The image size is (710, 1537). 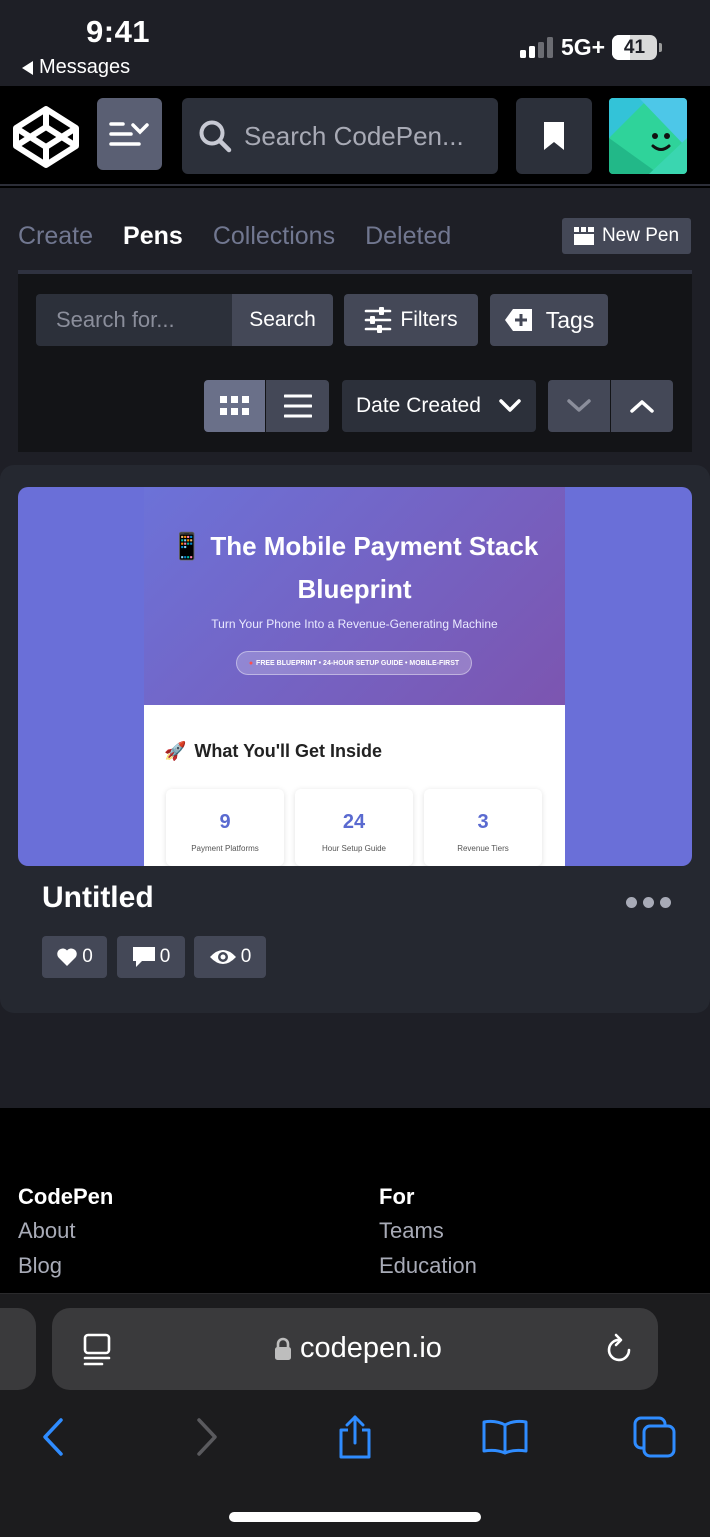 I want to click on footer-heading: For, so click(x=397, y=1196).